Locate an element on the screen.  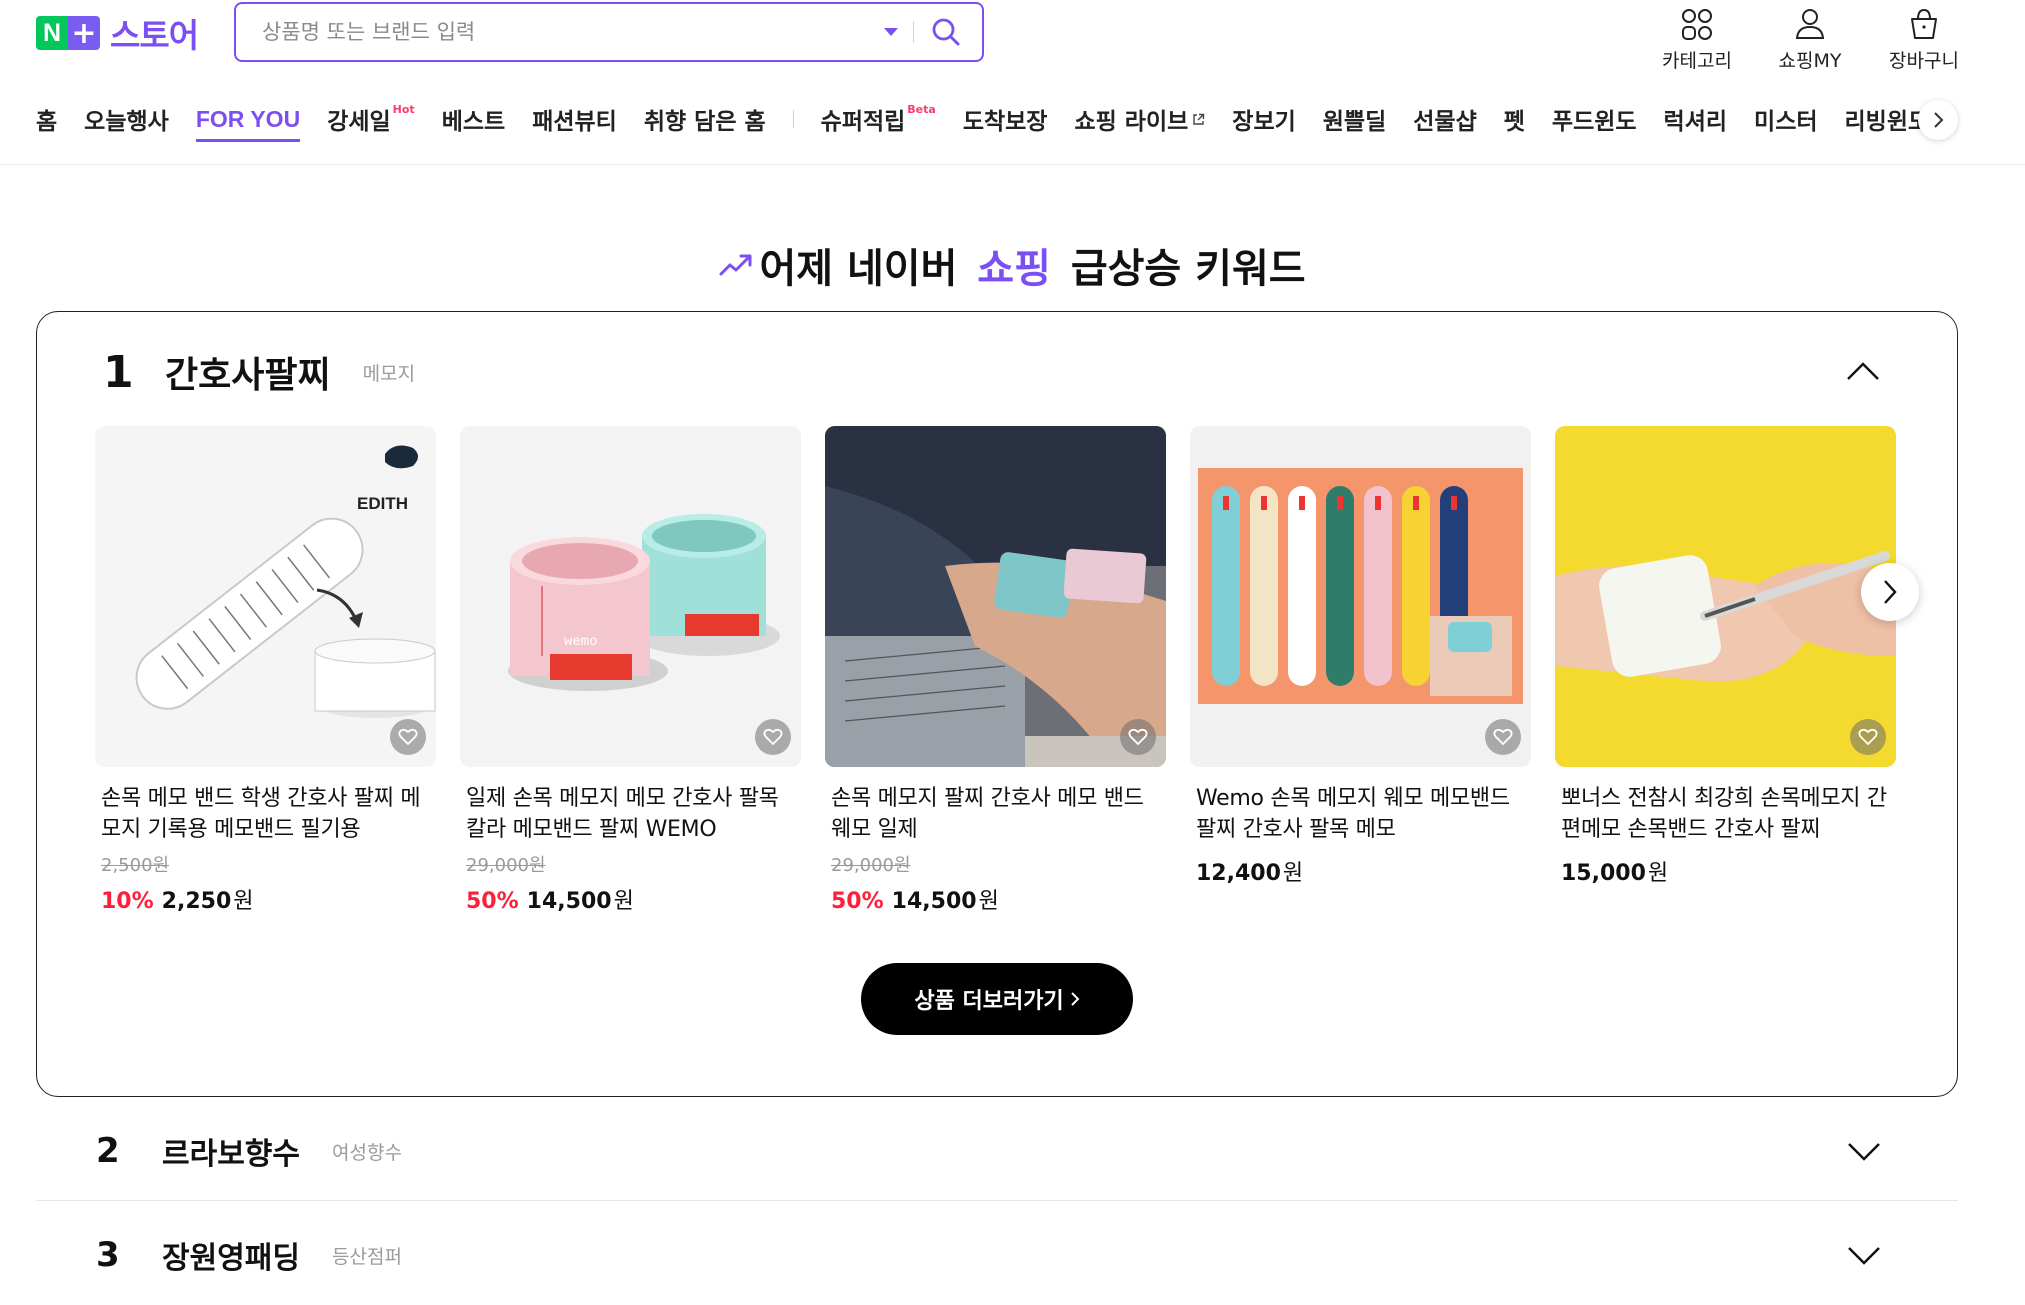
nav-label: 리빙윈도 is located at coordinates (1887, 122).